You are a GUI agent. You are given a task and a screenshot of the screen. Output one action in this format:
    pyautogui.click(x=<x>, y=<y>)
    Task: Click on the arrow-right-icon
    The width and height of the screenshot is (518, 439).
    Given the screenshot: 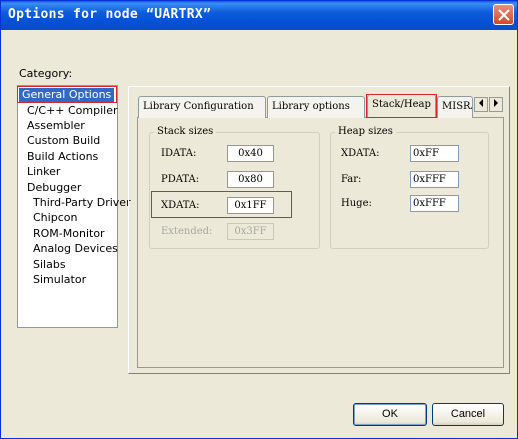 What is the action you would take?
    pyautogui.click(x=496, y=103)
    